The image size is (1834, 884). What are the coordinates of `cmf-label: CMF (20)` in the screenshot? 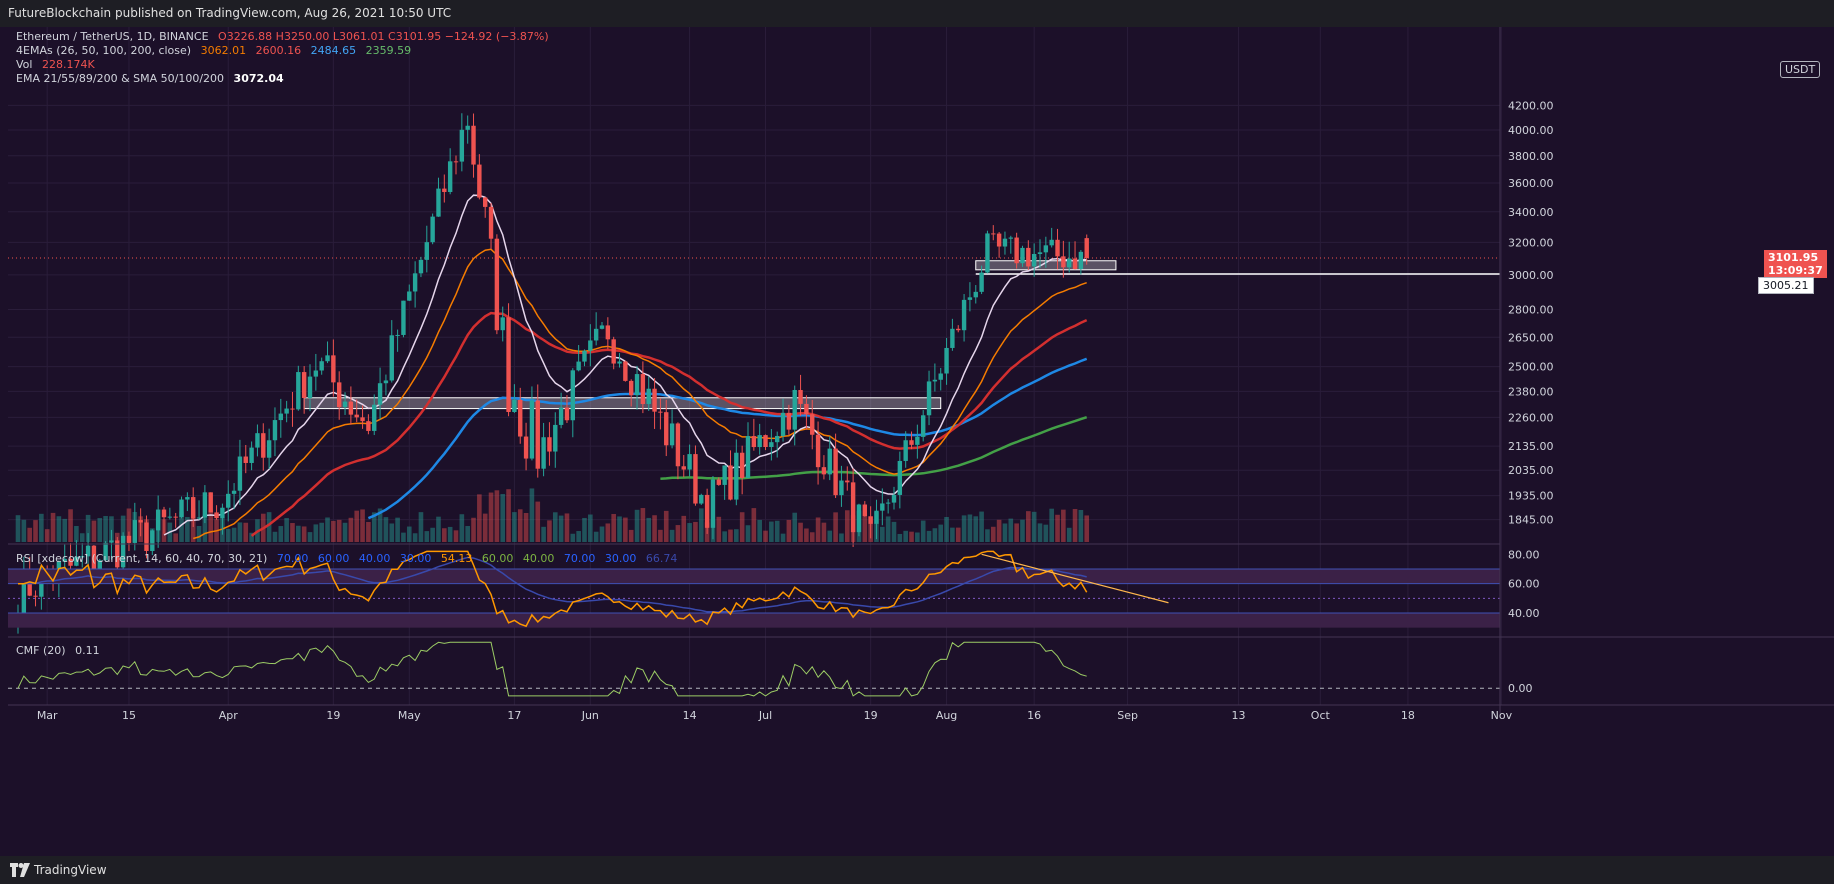 It's located at (41, 650).